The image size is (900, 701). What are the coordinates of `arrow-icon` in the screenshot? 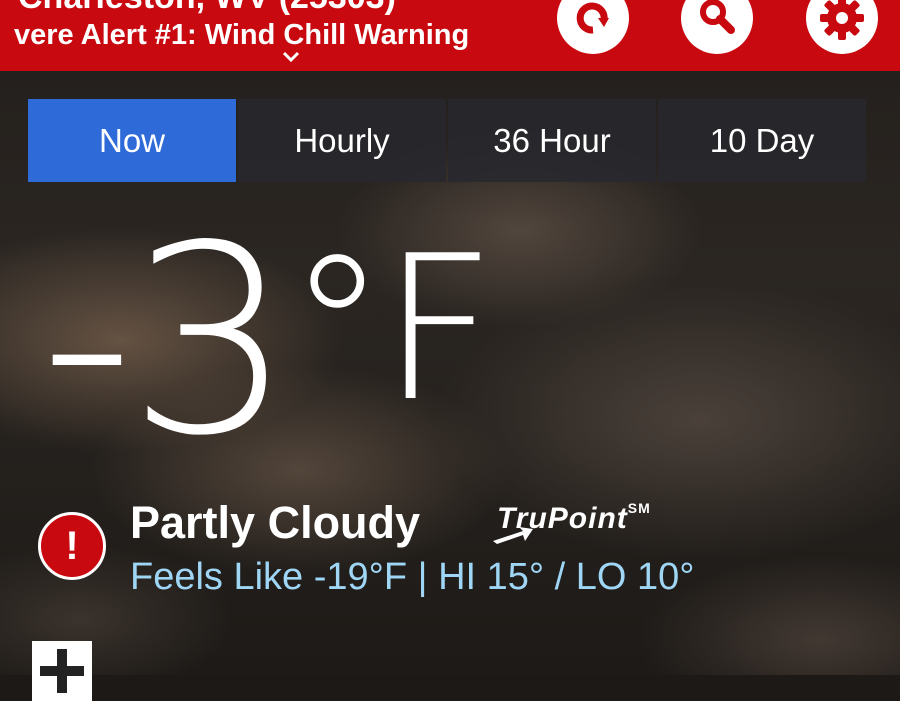 It's located at (513, 535).